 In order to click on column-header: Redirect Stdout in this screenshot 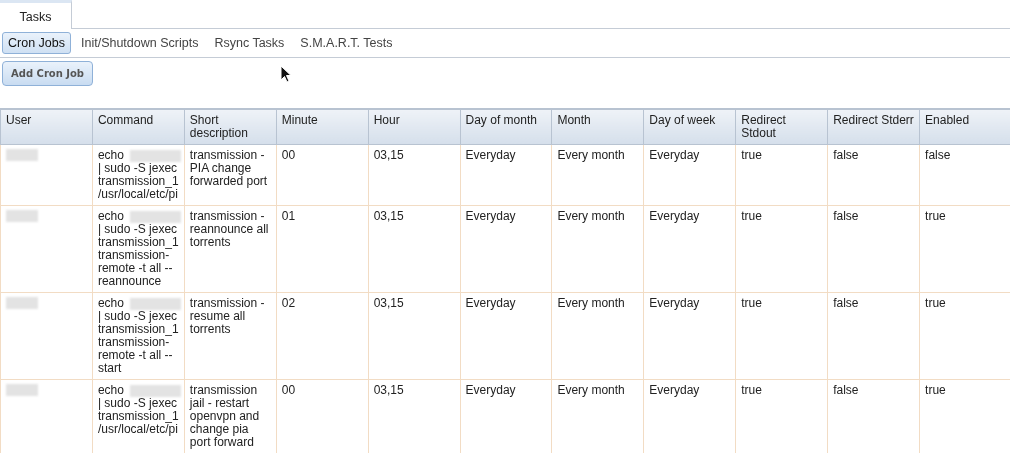, I will do `click(781, 127)`.